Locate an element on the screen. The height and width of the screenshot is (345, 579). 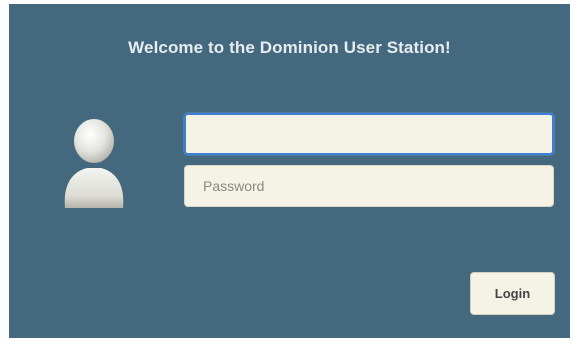
username-input is located at coordinates (369, 134).